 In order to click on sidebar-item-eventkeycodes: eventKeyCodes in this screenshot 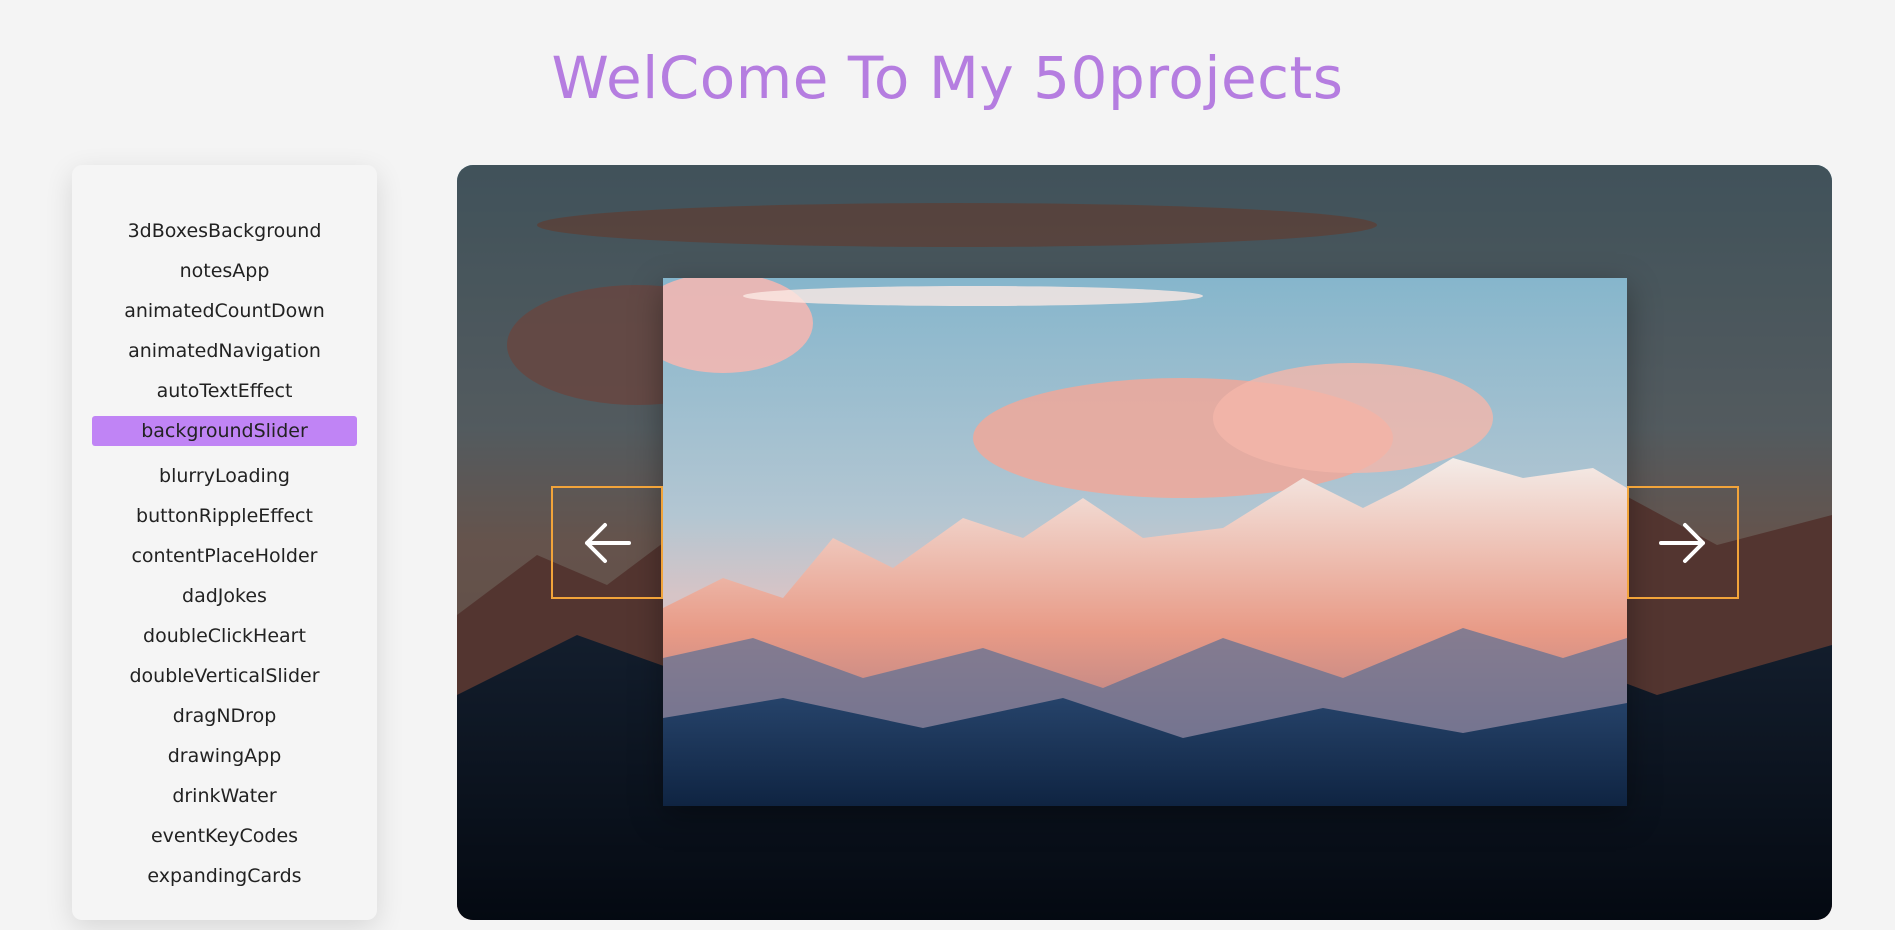, I will do `click(224, 836)`.